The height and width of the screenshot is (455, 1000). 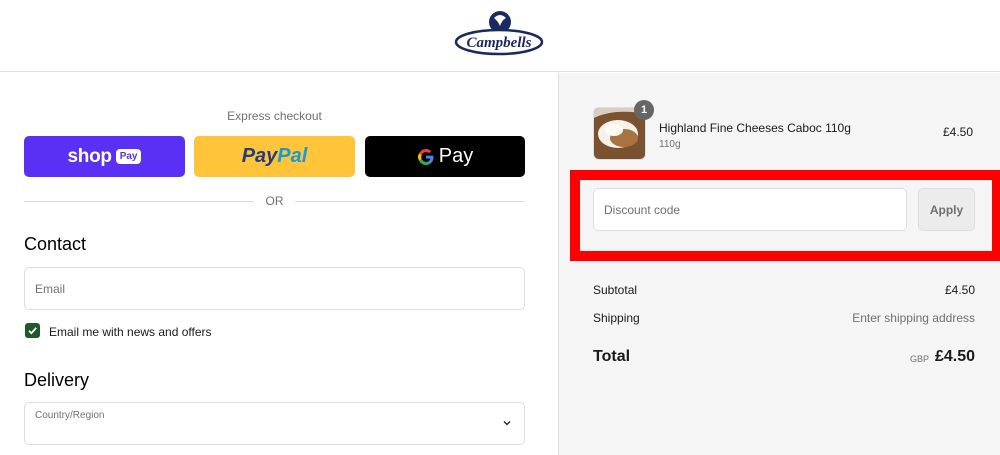 What do you see at coordinates (755, 128) in the screenshot?
I see `product-name: Highland Fine Cheeses Caboc 110g` at bounding box center [755, 128].